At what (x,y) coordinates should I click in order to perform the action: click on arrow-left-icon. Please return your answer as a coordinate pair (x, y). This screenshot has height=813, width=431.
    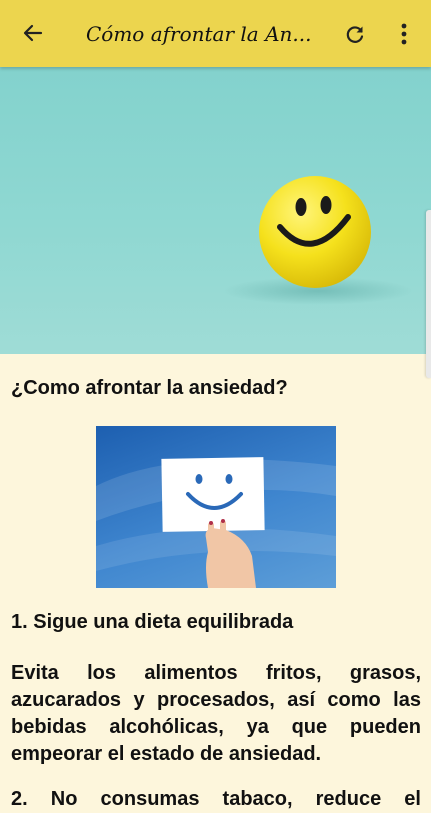
    Looking at the image, I should click on (33, 33).